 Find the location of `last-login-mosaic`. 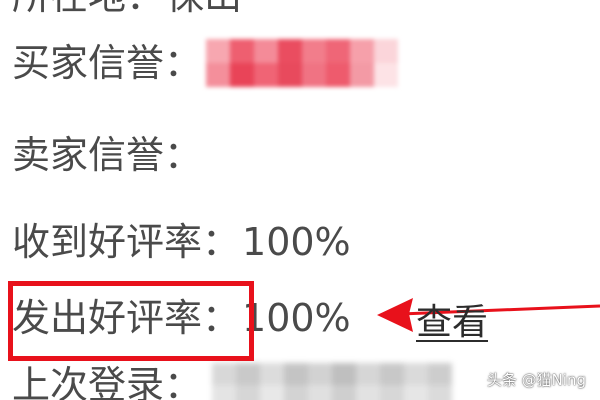

last-login-mosaic is located at coordinates (332, 381).